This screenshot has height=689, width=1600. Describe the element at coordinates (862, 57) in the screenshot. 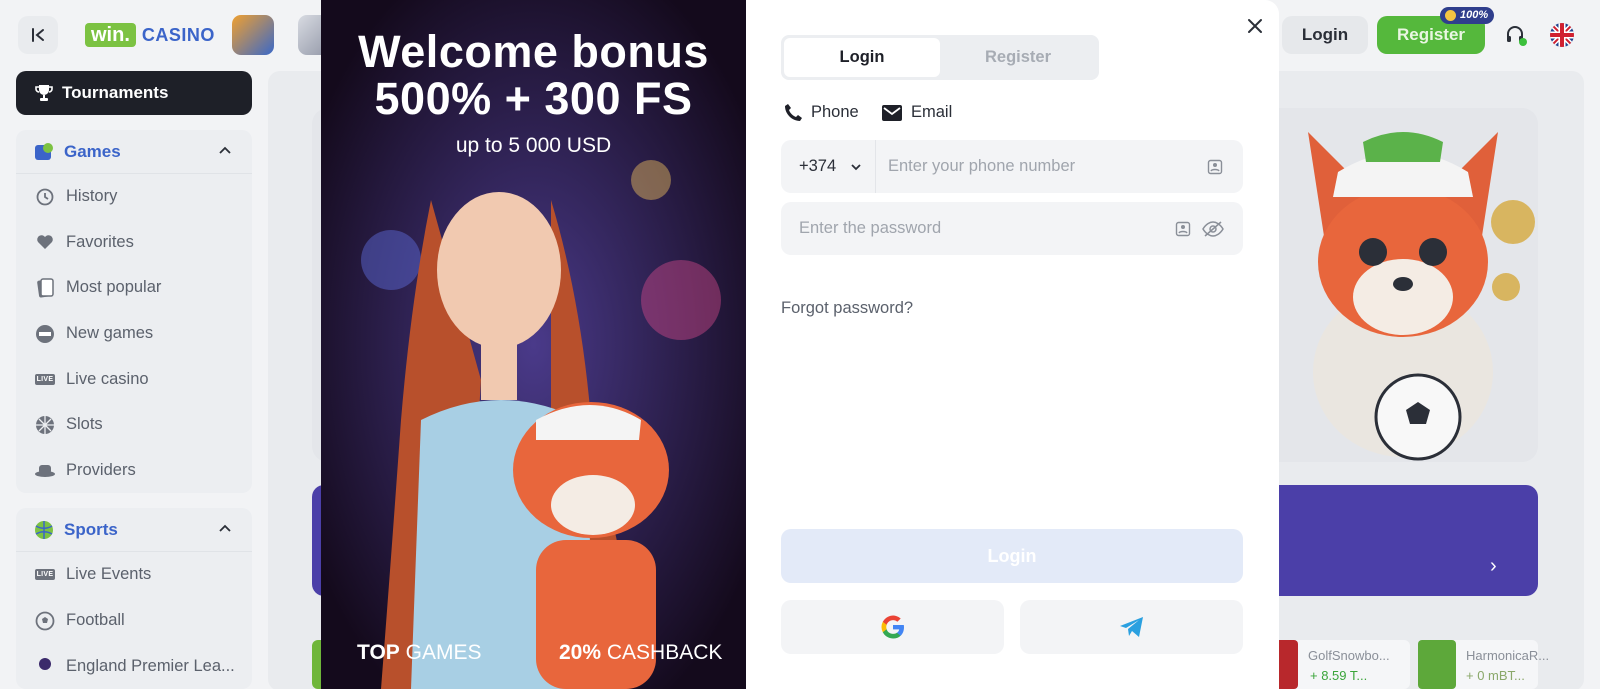

I see `tab-login: Login` at that location.